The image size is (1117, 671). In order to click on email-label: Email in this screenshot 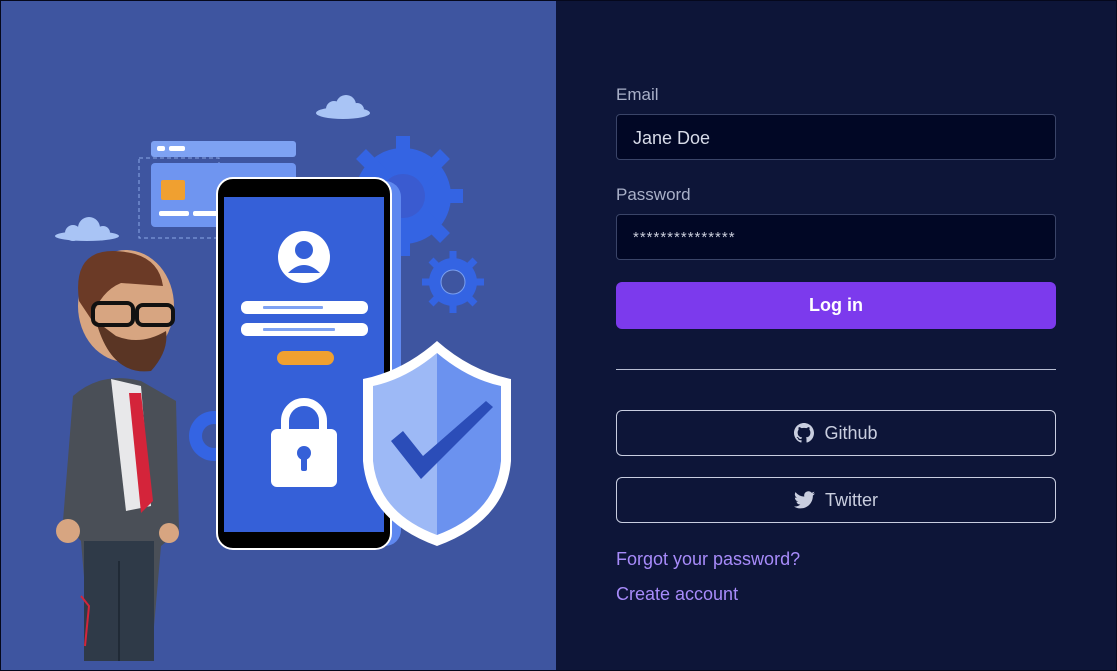, I will do `click(637, 94)`.